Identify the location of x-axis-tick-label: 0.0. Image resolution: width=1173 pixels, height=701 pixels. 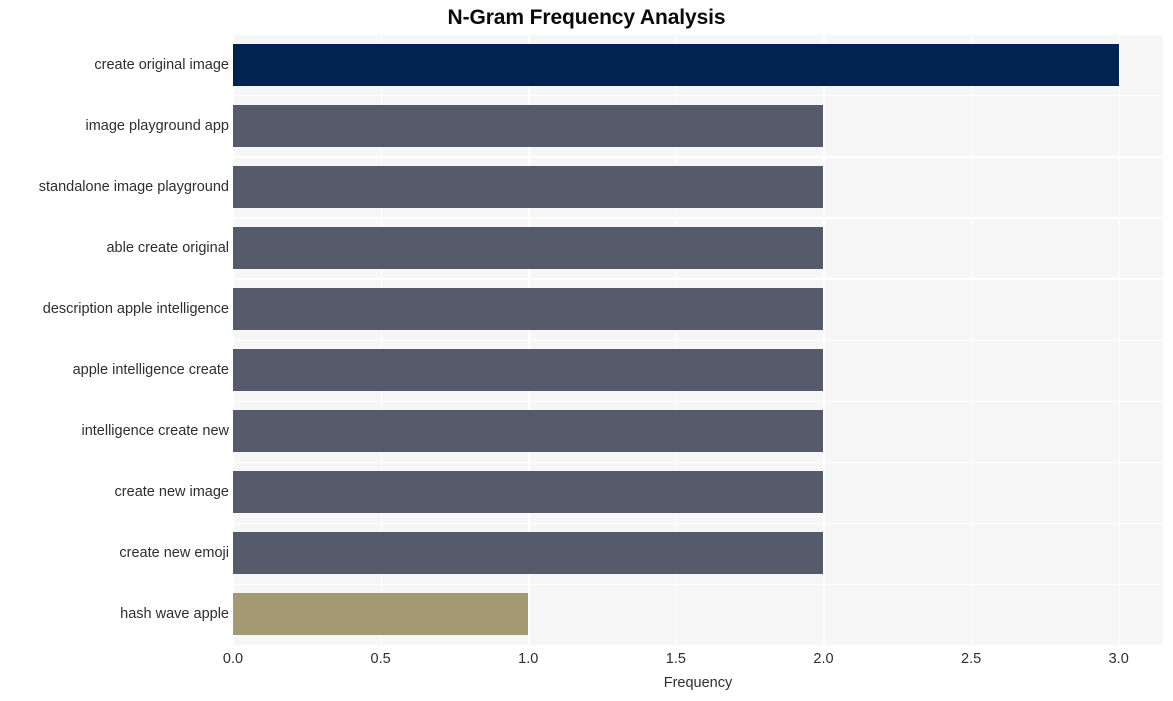
(233, 659).